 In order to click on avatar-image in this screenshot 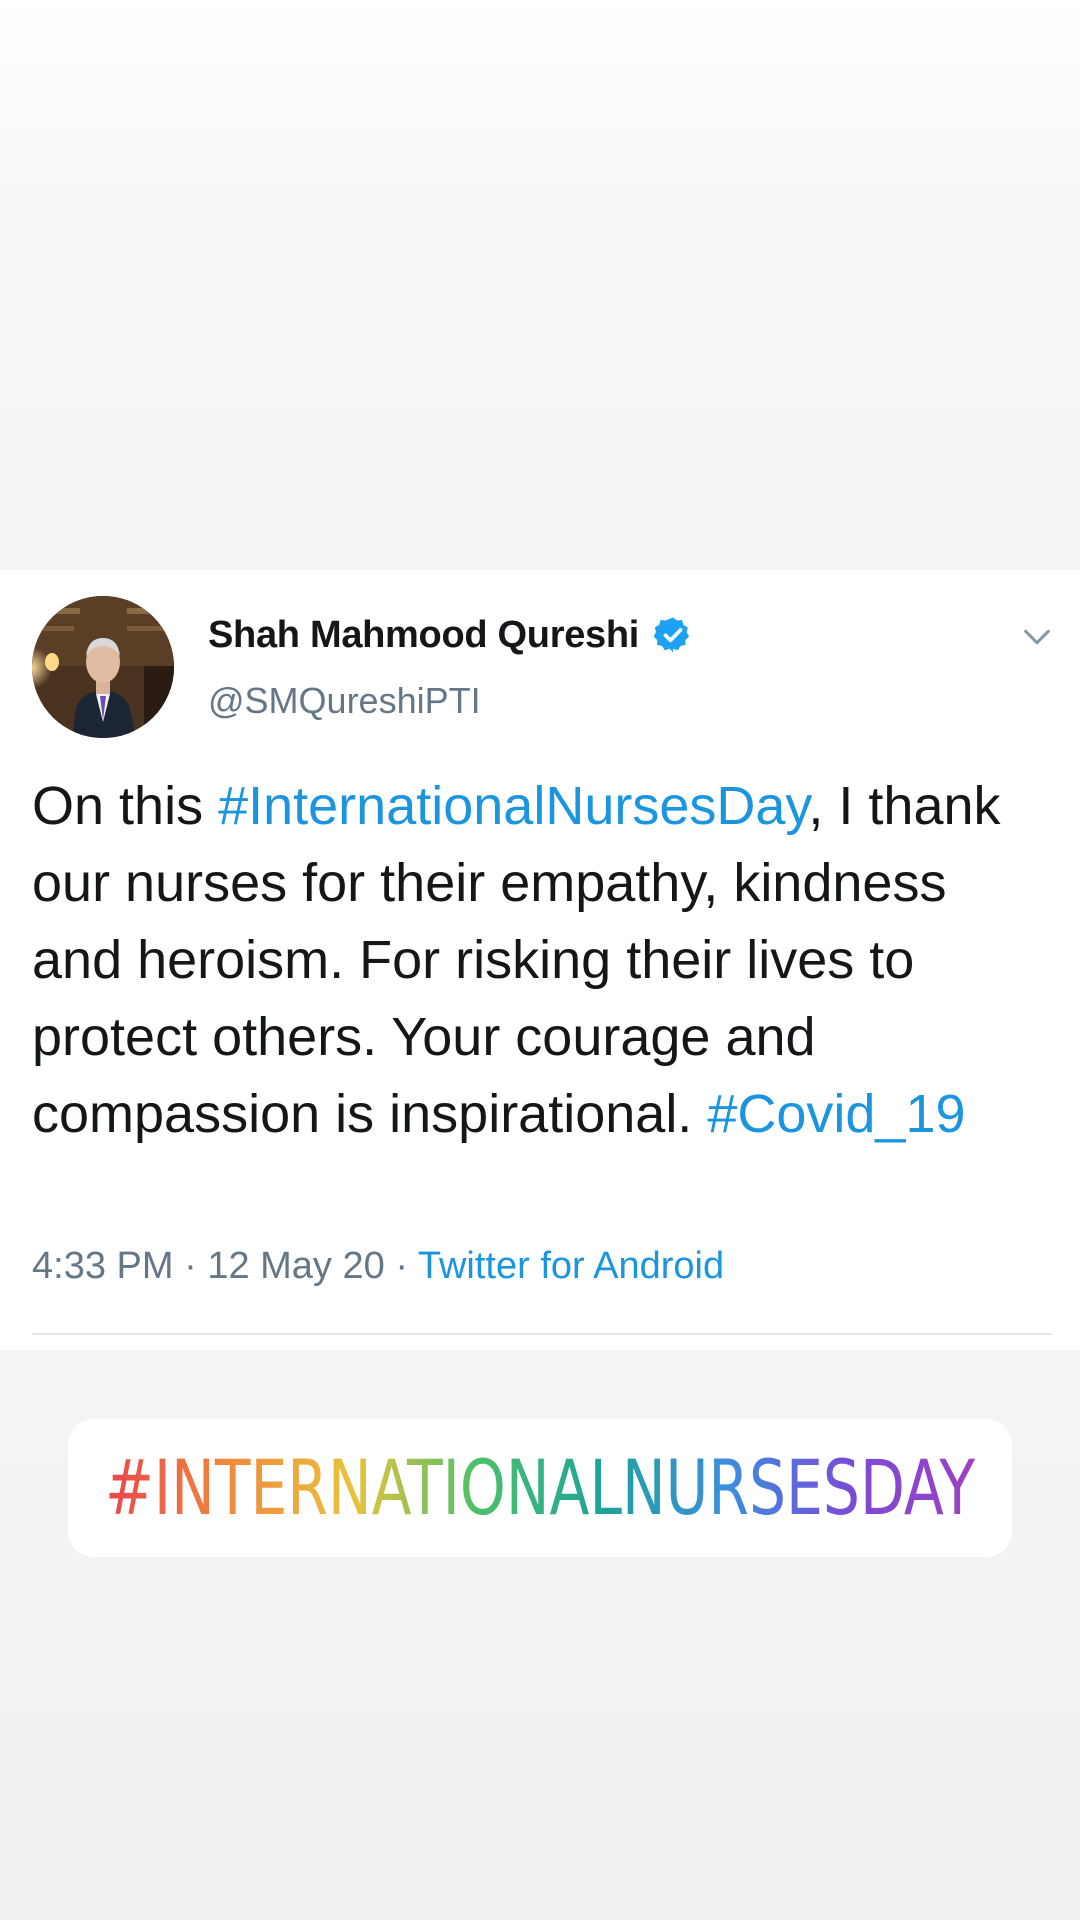, I will do `click(103, 667)`.